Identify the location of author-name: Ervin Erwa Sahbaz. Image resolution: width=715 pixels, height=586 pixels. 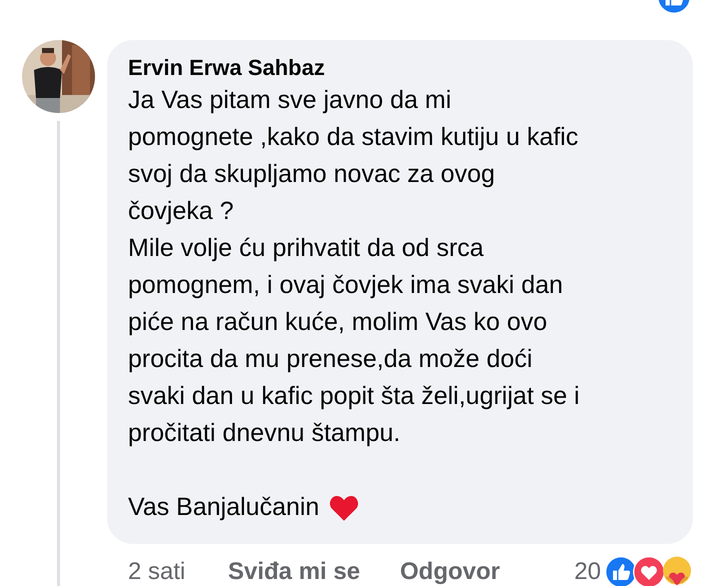
(400, 68).